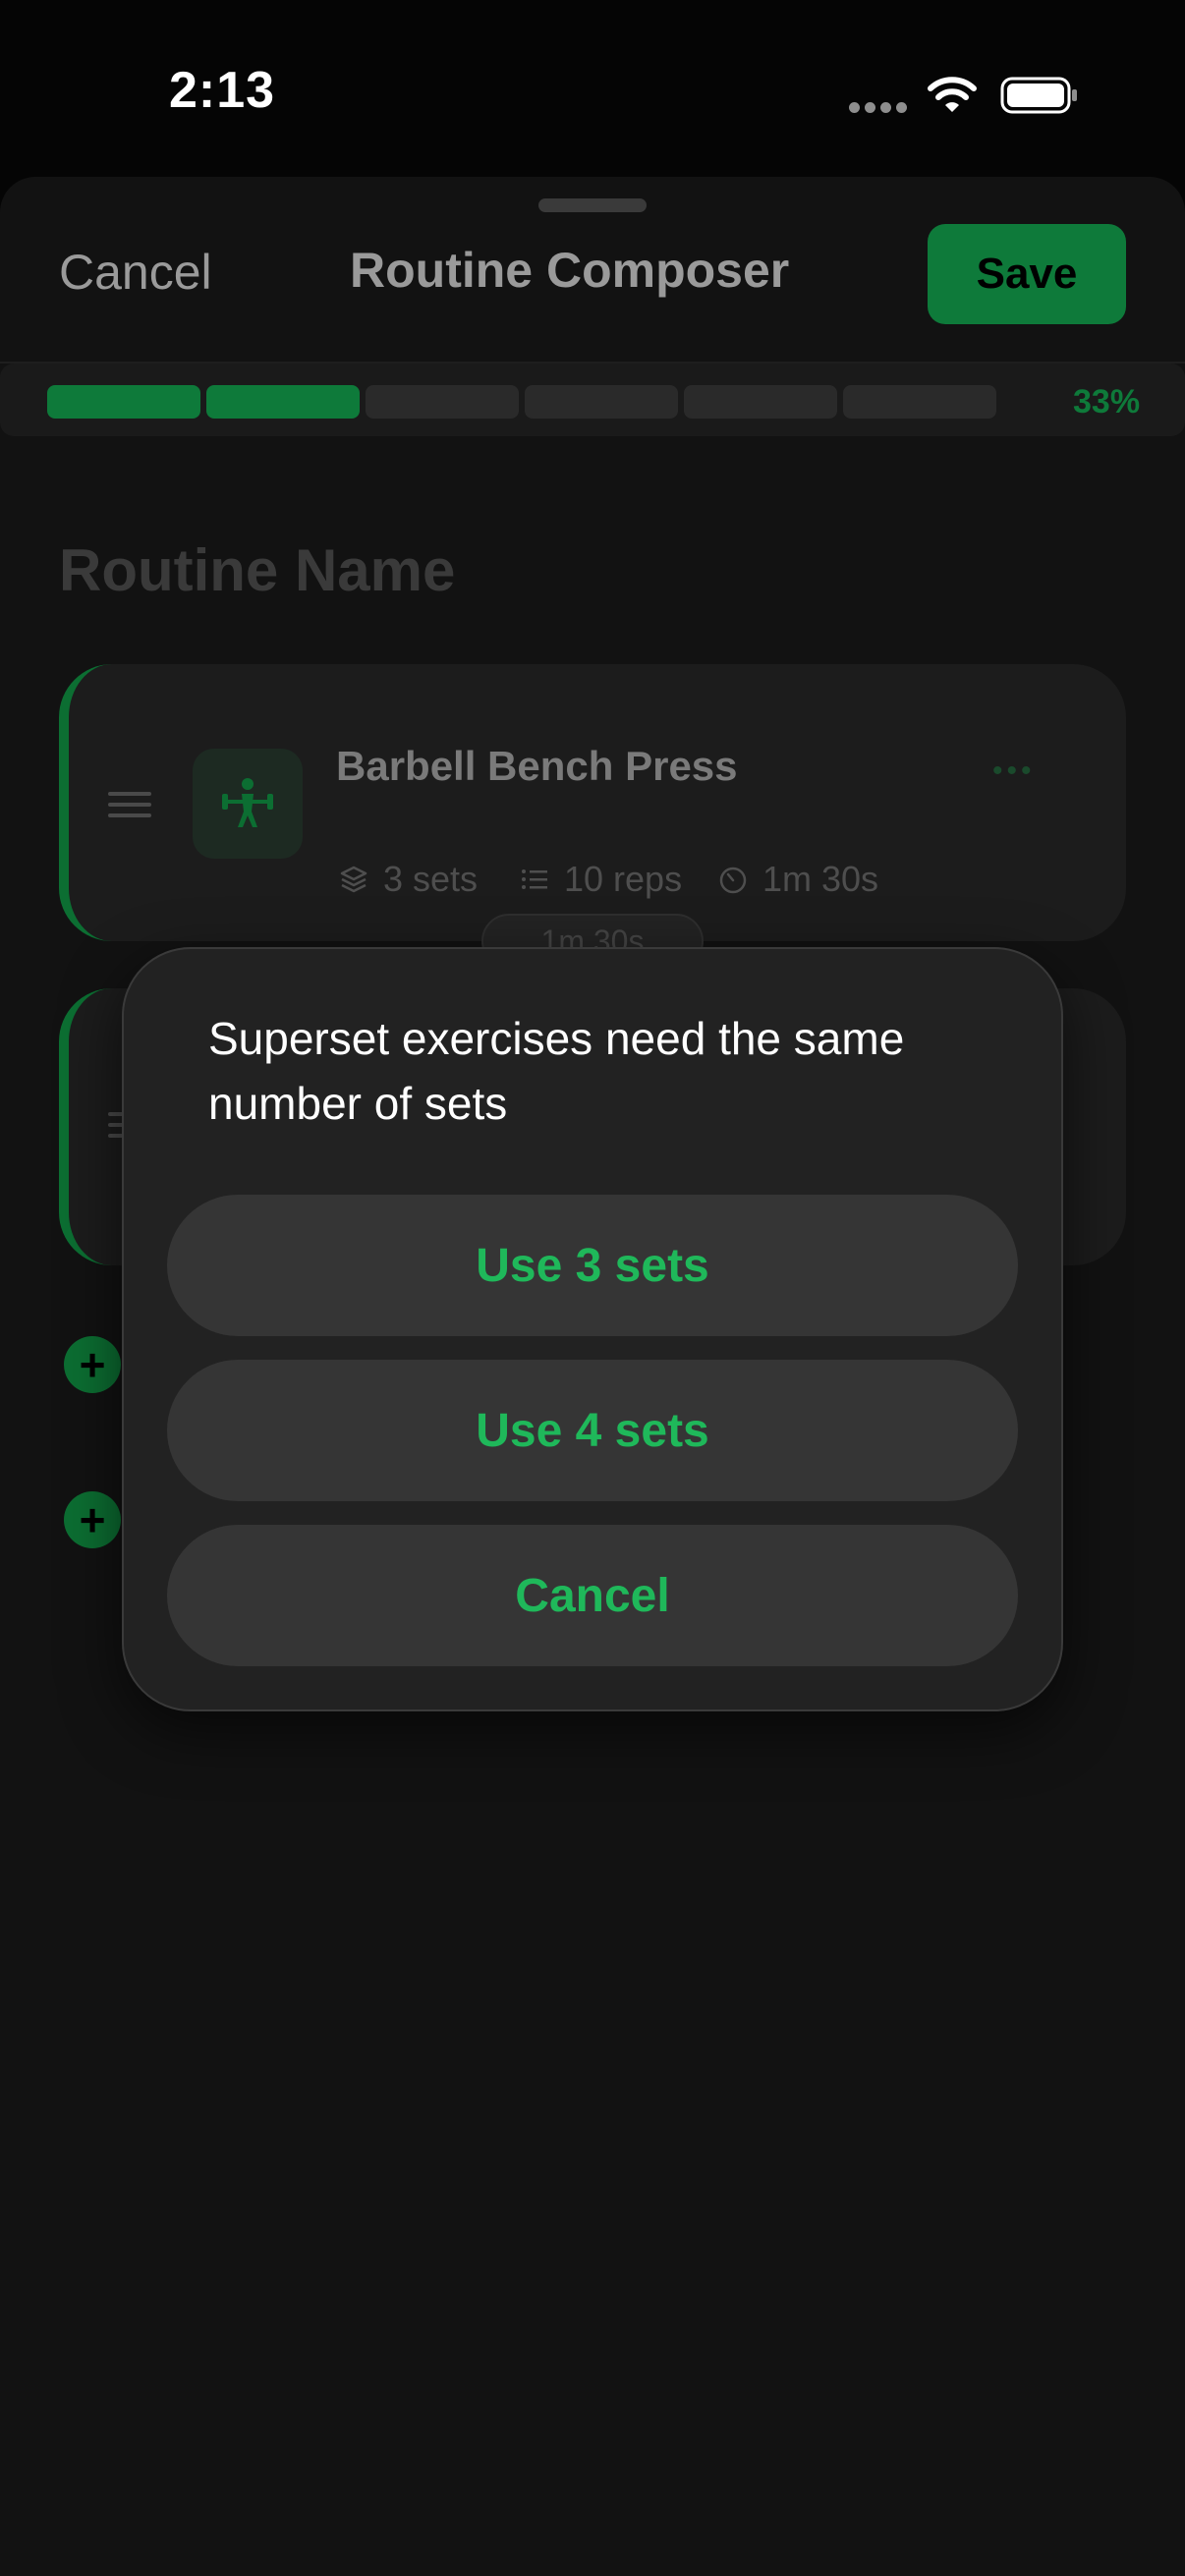 Image resolution: width=1185 pixels, height=2576 pixels. What do you see at coordinates (248, 804) in the screenshot?
I see `weightlifter-icon` at bounding box center [248, 804].